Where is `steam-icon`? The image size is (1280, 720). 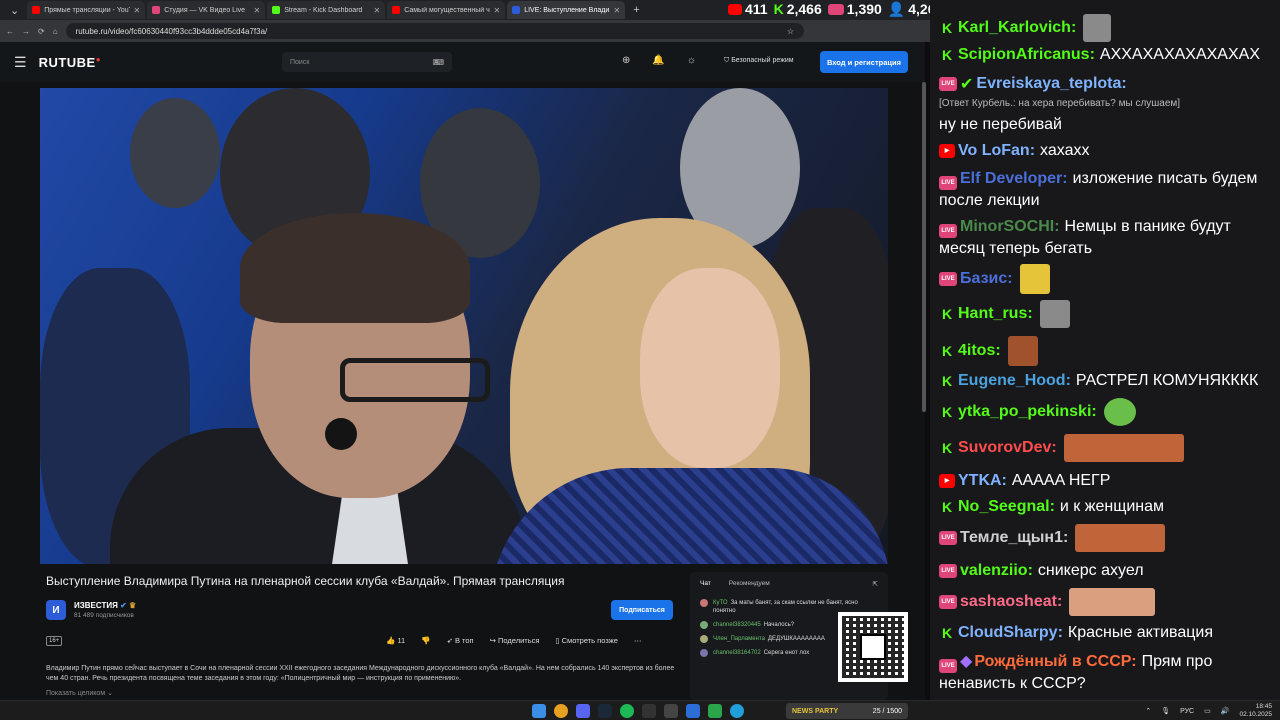
steam-icon is located at coordinates (605, 711).